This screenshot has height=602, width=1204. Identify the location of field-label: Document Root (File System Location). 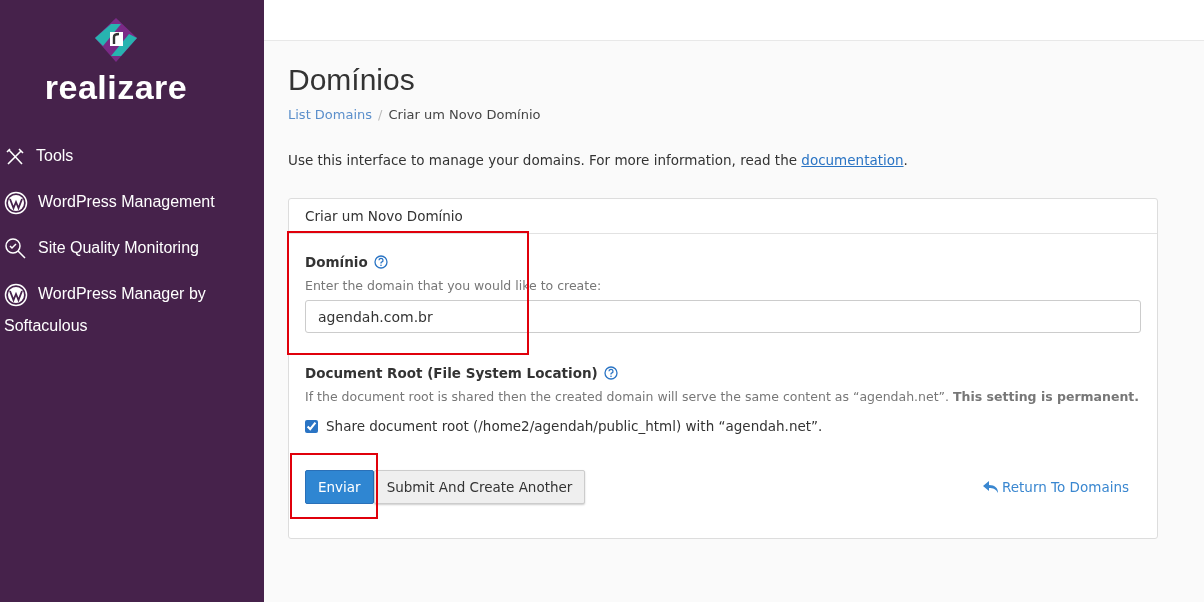
(451, 373).